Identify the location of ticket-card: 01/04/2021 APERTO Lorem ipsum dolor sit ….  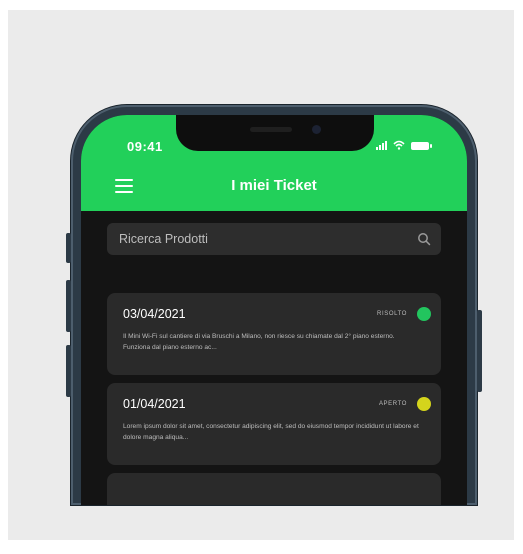
(274, 424).